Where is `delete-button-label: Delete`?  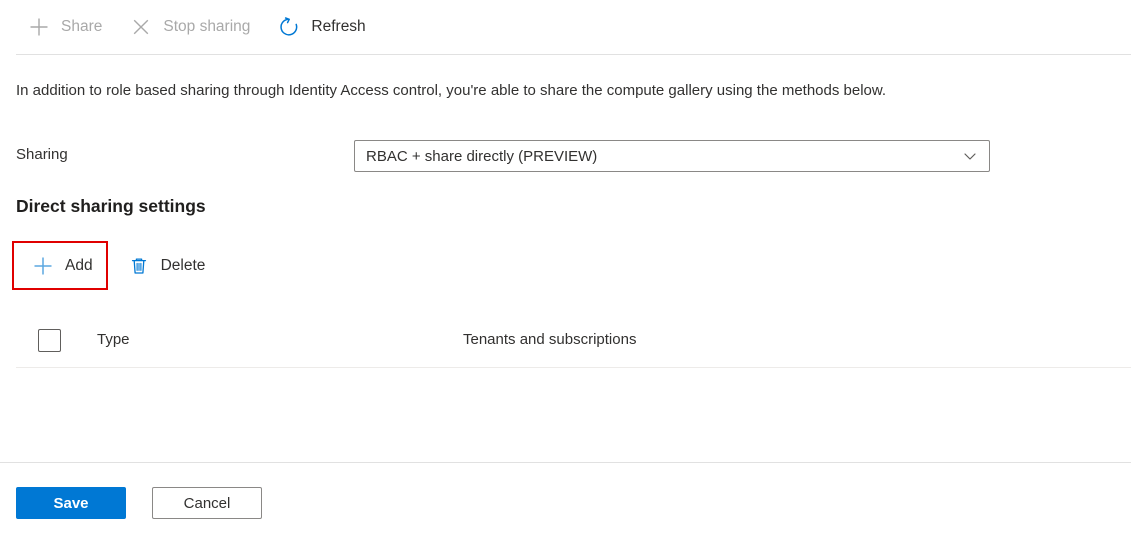
delete-button-label: Delete is located at coordinates (183, 265).